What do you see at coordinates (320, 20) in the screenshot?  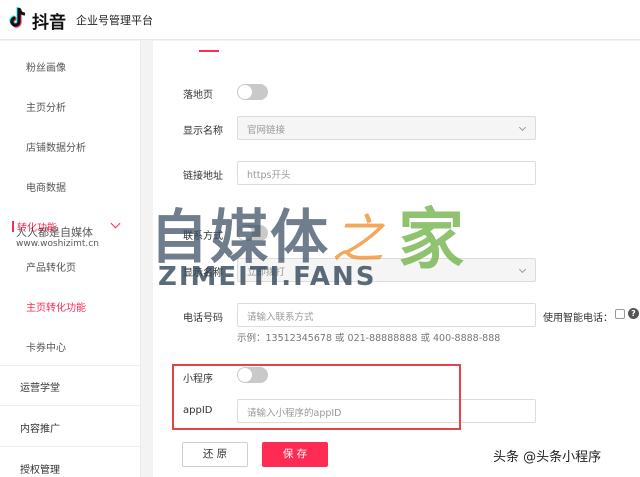 I see `top-bar: 抖音 企业号管理平台` at bounding box center [320, 20].